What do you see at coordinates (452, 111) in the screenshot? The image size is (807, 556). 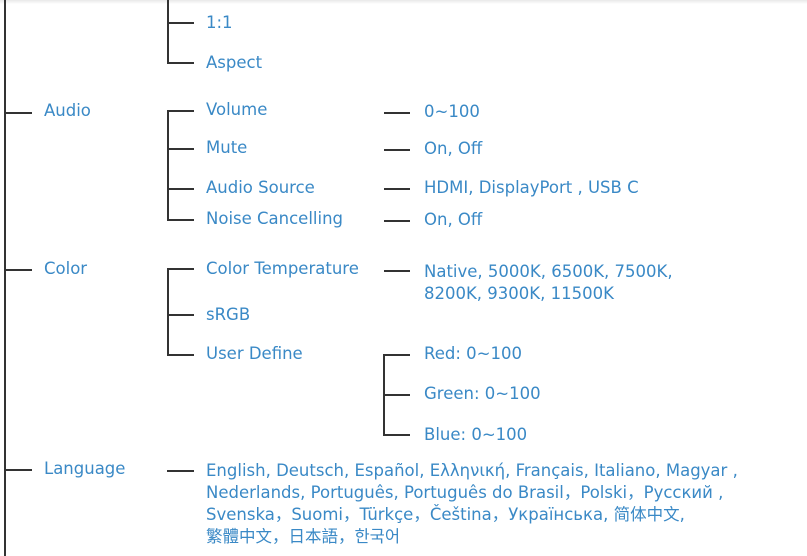 I see `value-volume: 0~100` at bounding box center [452, 111].